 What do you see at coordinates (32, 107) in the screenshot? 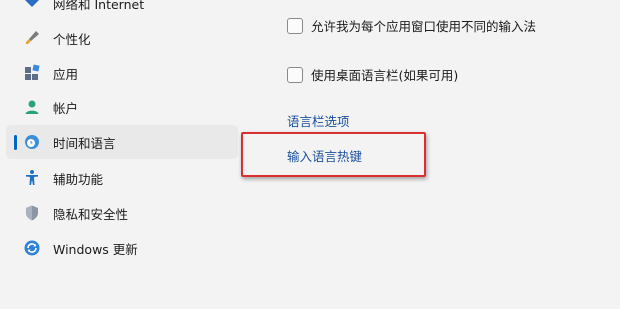
I see `account-person-icon` at bounding box center [32, 107].